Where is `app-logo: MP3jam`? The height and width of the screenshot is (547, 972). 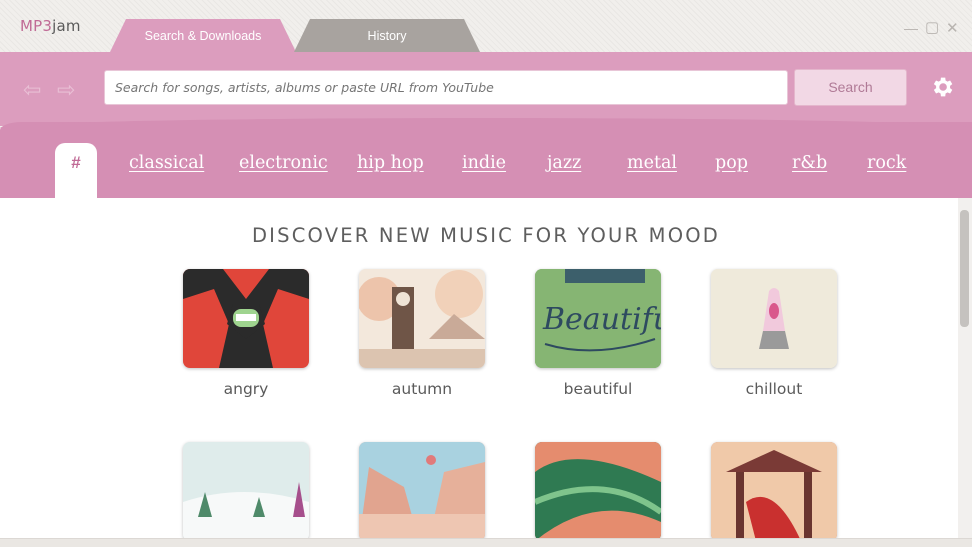
app-logo: MP3jam is located at coordinates (50, 26).